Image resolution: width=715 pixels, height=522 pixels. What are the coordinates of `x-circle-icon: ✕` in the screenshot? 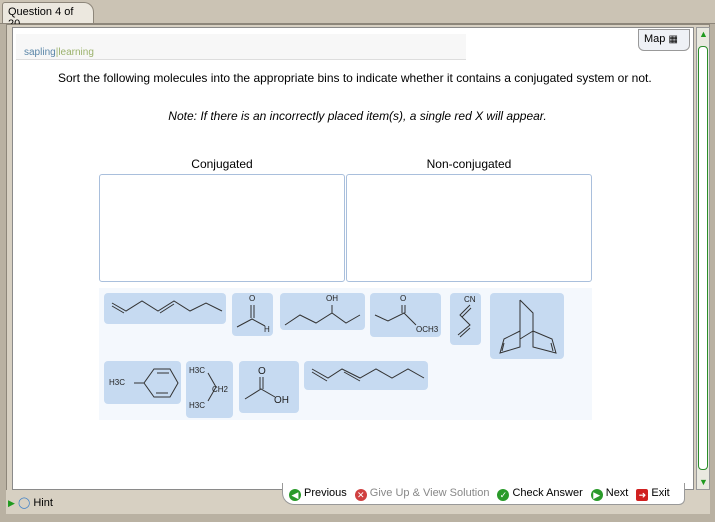 It's located at (360, 494).